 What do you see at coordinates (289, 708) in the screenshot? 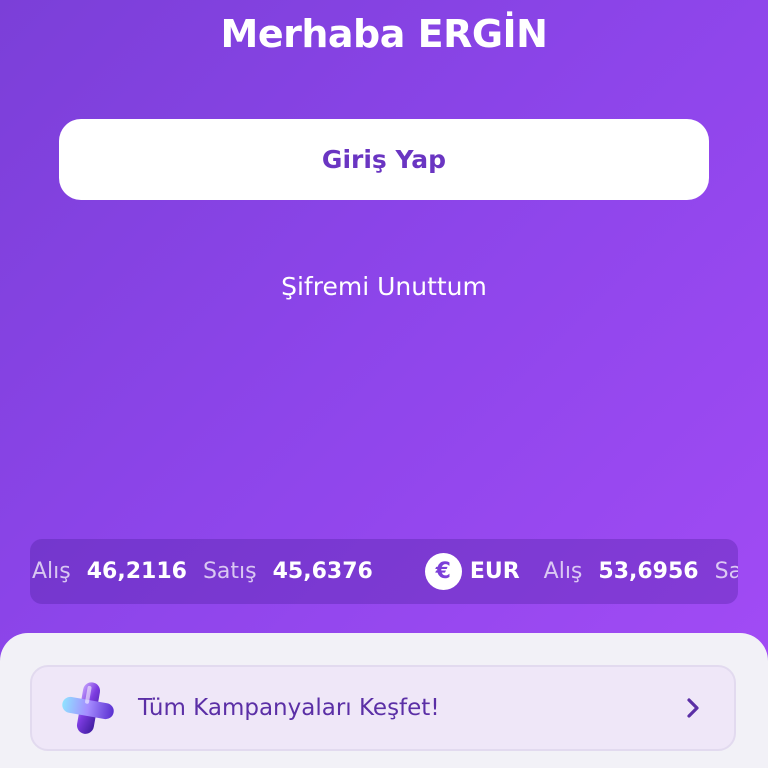
I see `campaigns-label: Tüm Kampanyaları Keşfet!` at bounding box center [289, 708].